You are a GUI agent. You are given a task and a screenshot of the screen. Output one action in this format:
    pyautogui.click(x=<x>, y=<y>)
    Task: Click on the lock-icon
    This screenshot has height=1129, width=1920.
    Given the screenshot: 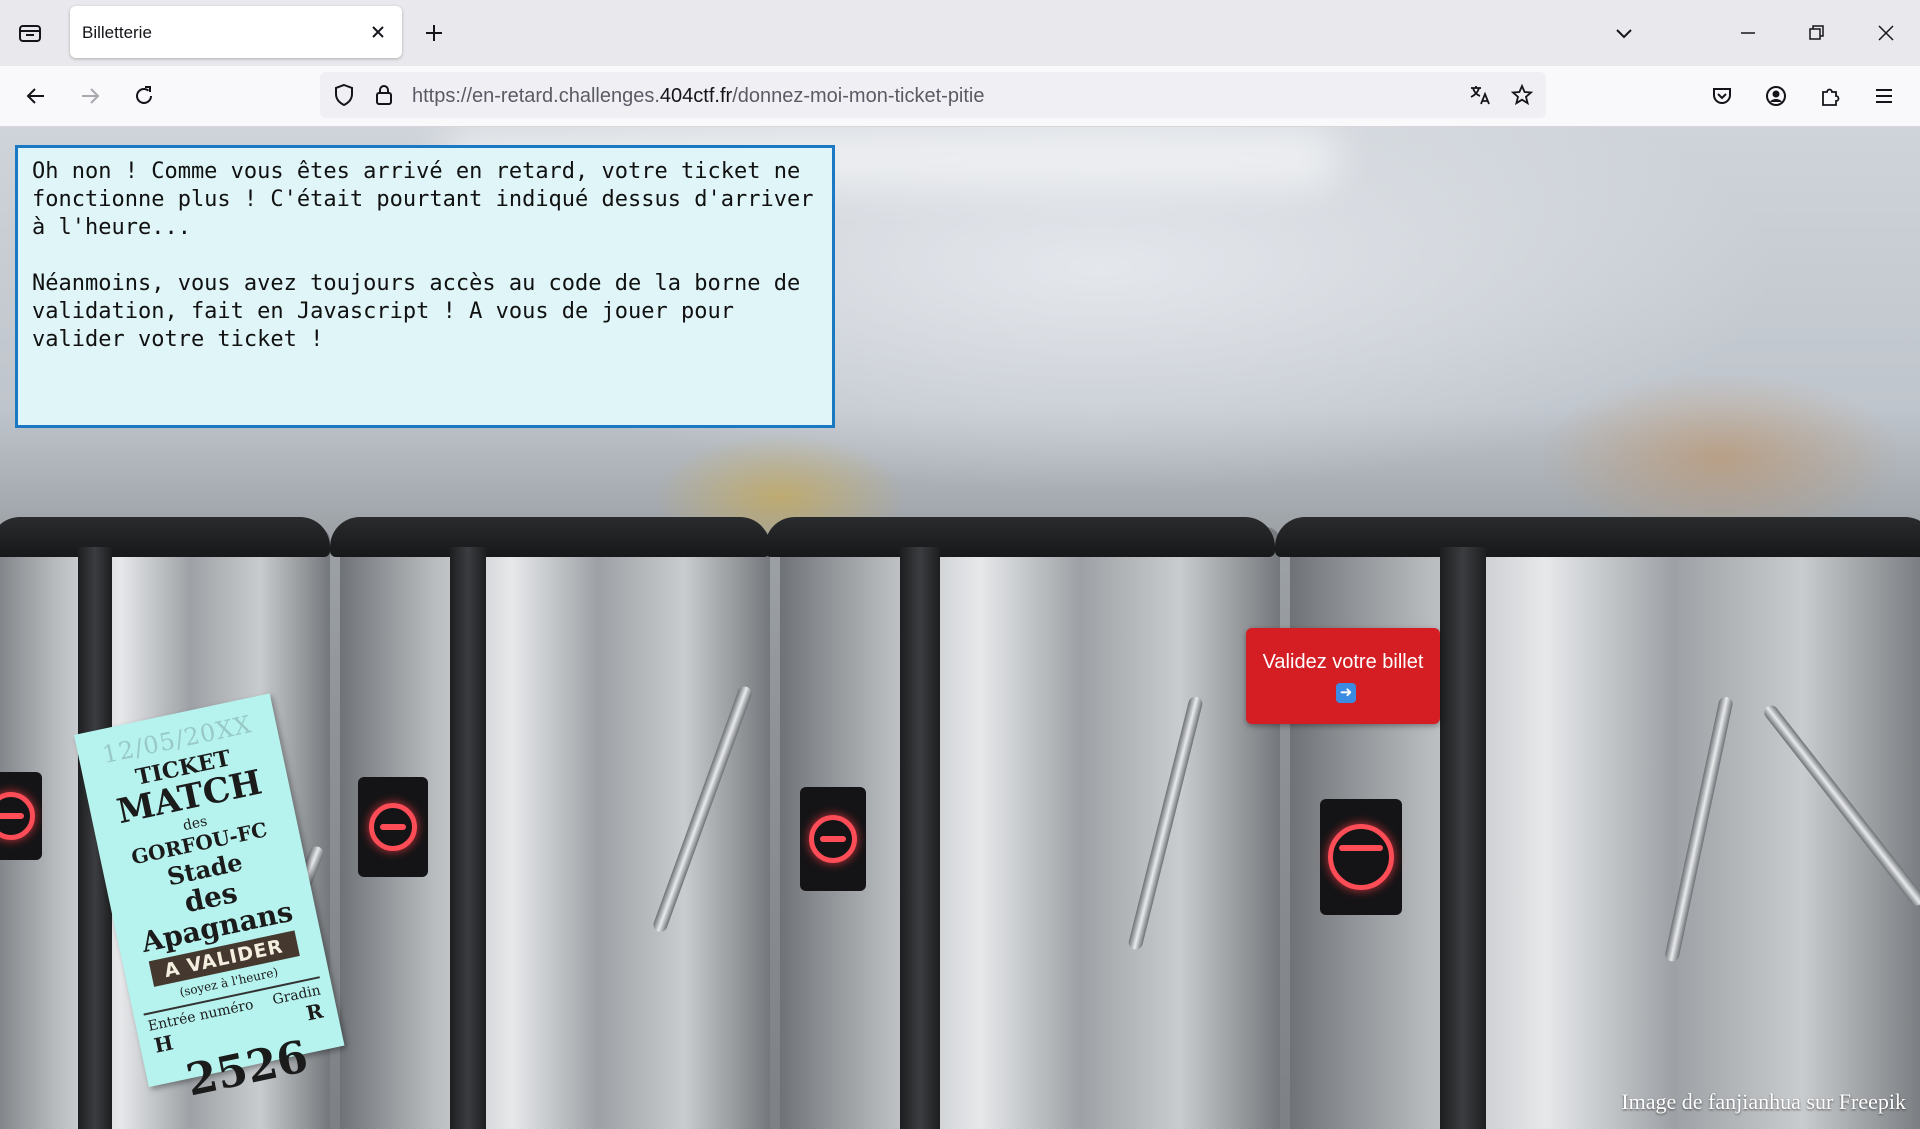 What is the action you would take?
    pyautogui.click(x=384, y=95)
    